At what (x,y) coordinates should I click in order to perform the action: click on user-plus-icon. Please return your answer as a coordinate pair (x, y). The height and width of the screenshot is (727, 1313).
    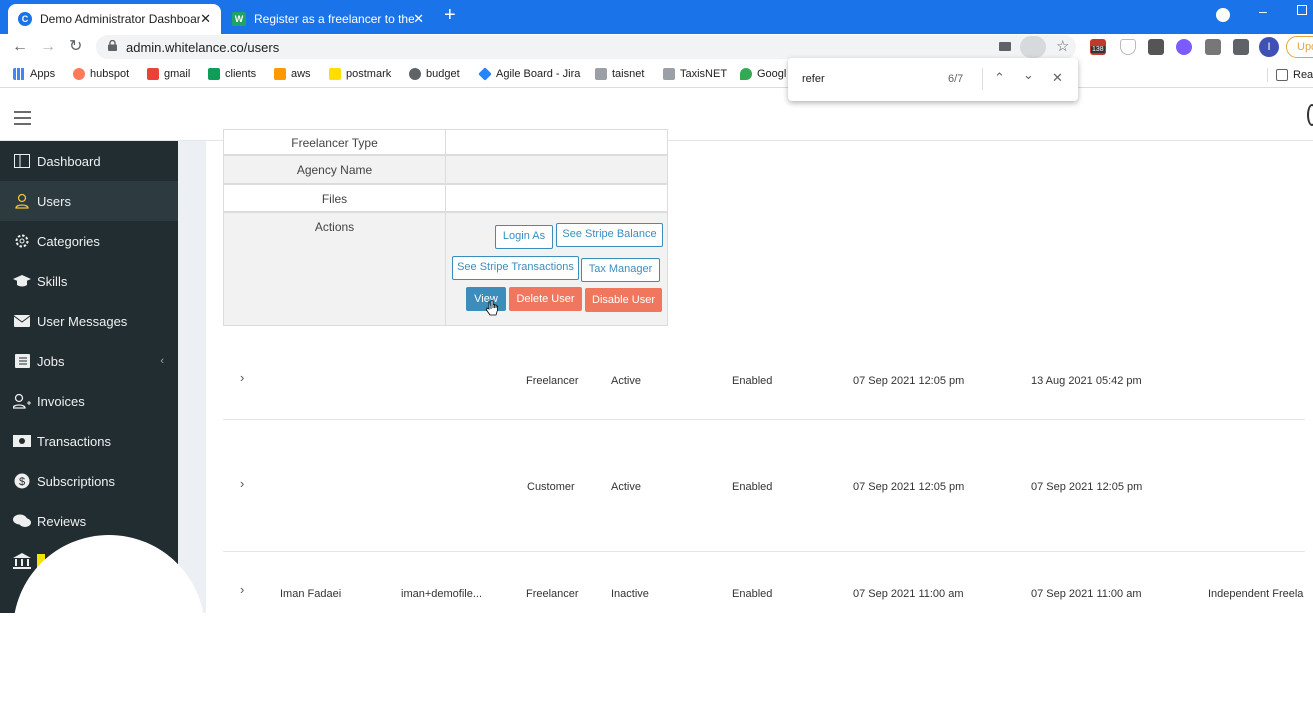
    Looking at the image, I should click on (22, 401).